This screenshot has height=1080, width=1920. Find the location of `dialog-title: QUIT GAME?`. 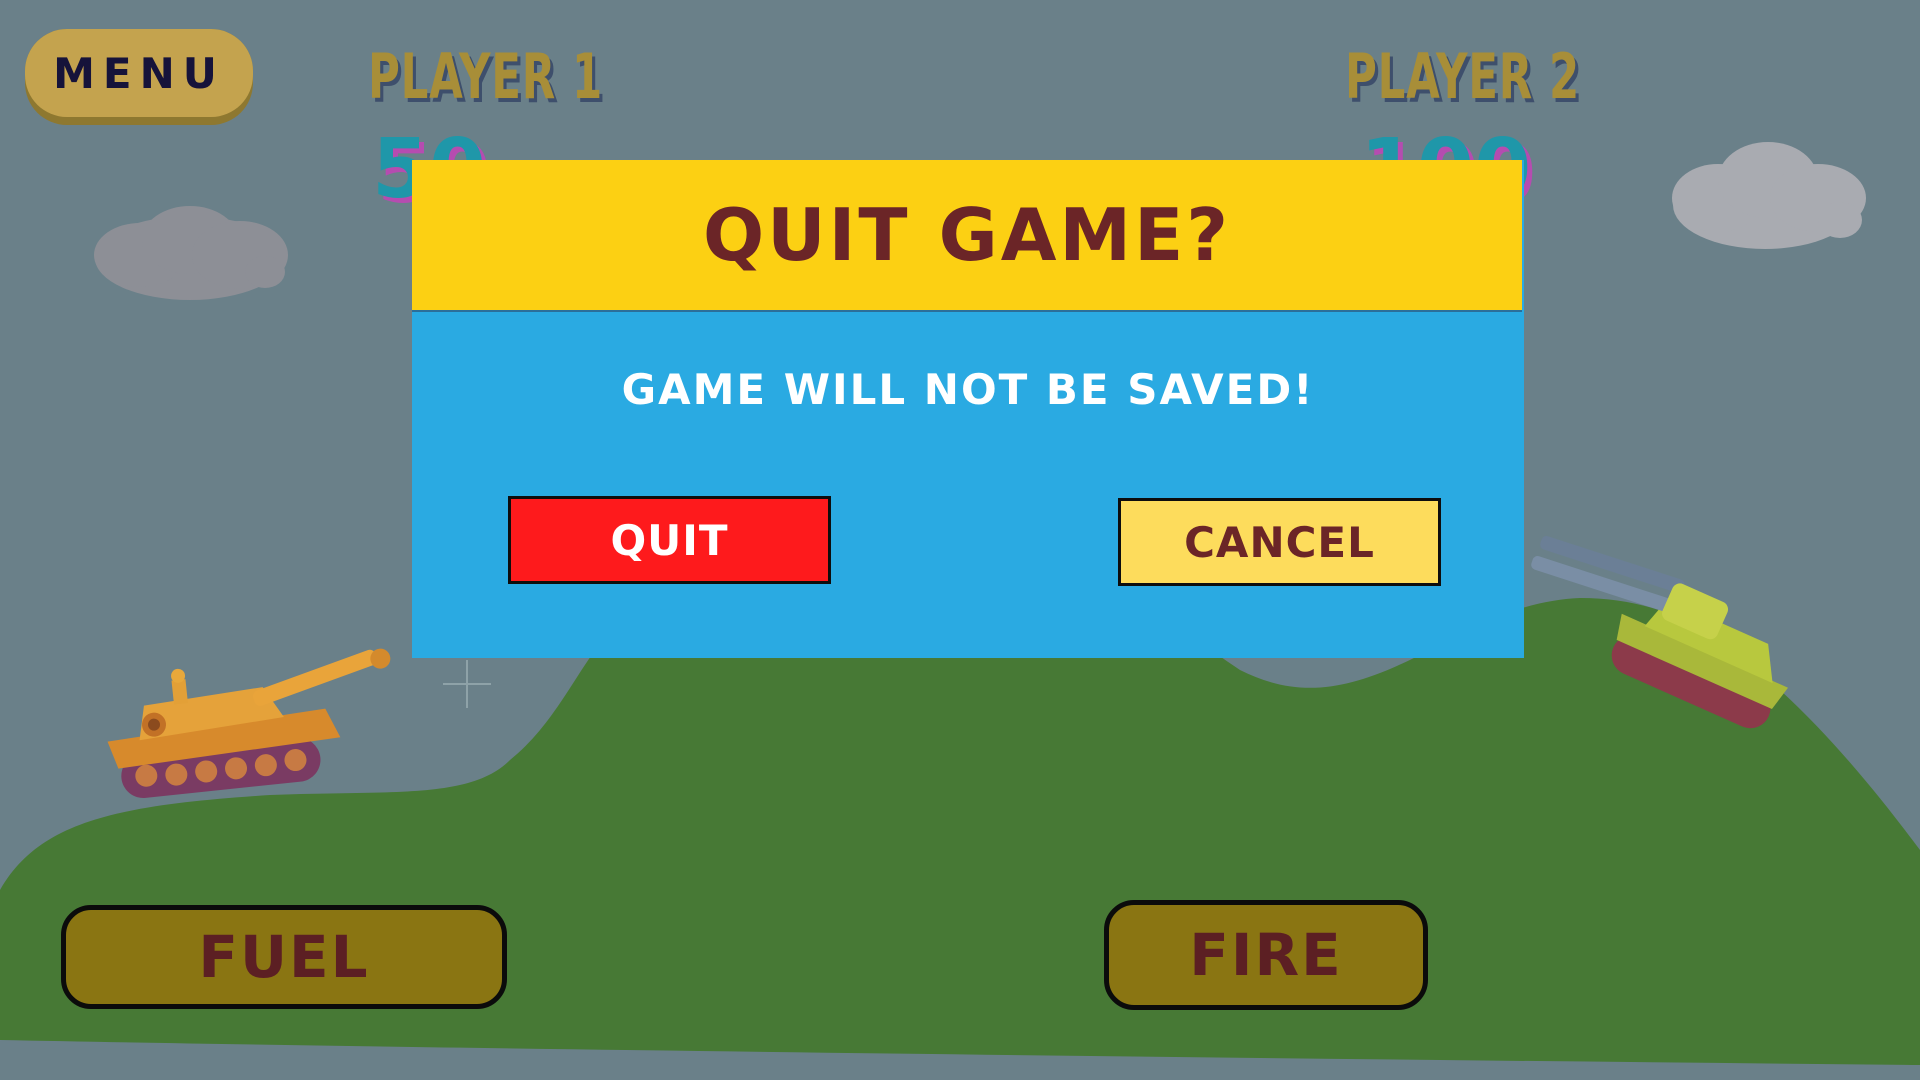

dialog-title: QUIT GAME? is located at coordinates (967, 235).